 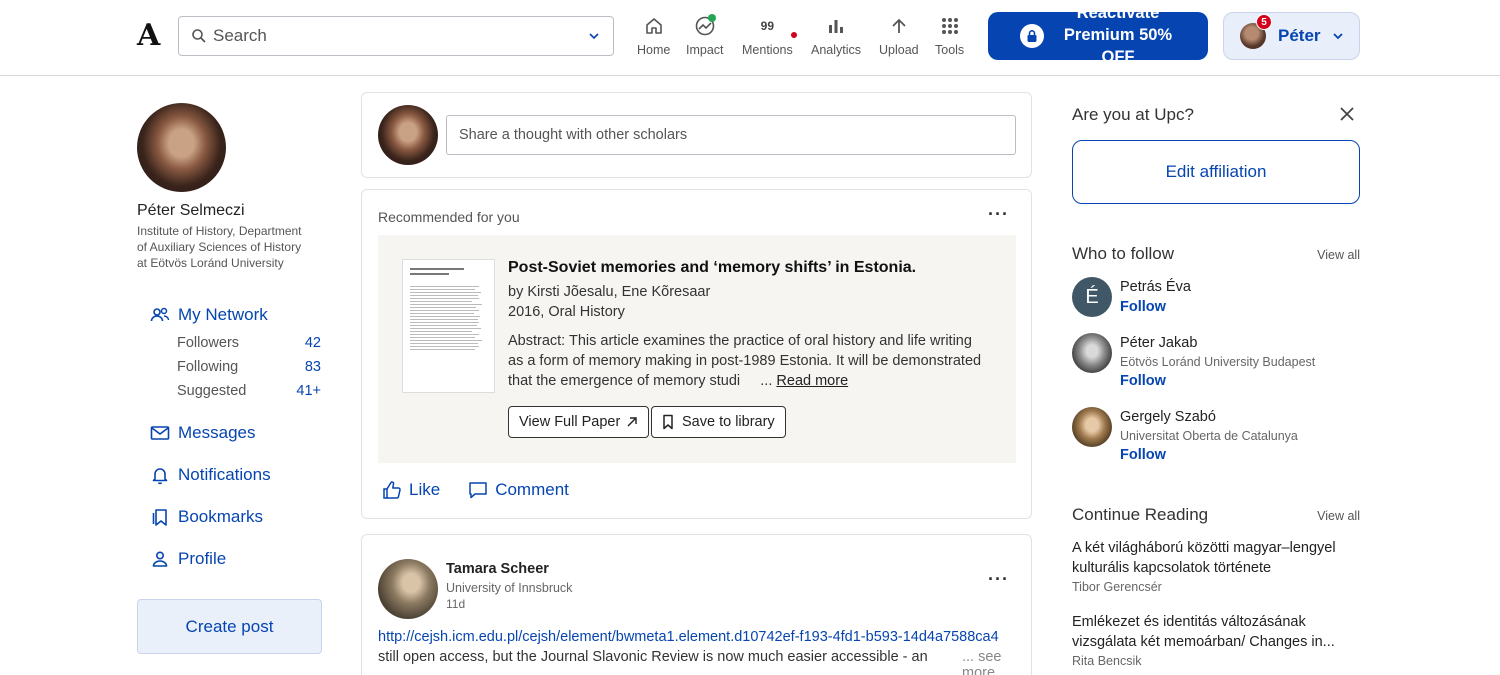 I want to click on share-thought-input: Share a thought with other scholars, so click(x=731, y=135).